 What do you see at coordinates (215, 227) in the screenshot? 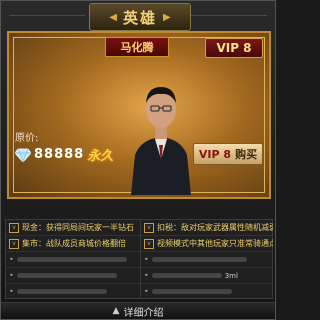
I see `perk-text: 扣税：敌对玩家武器属性随机减弱` at bounding box center [215, 227].